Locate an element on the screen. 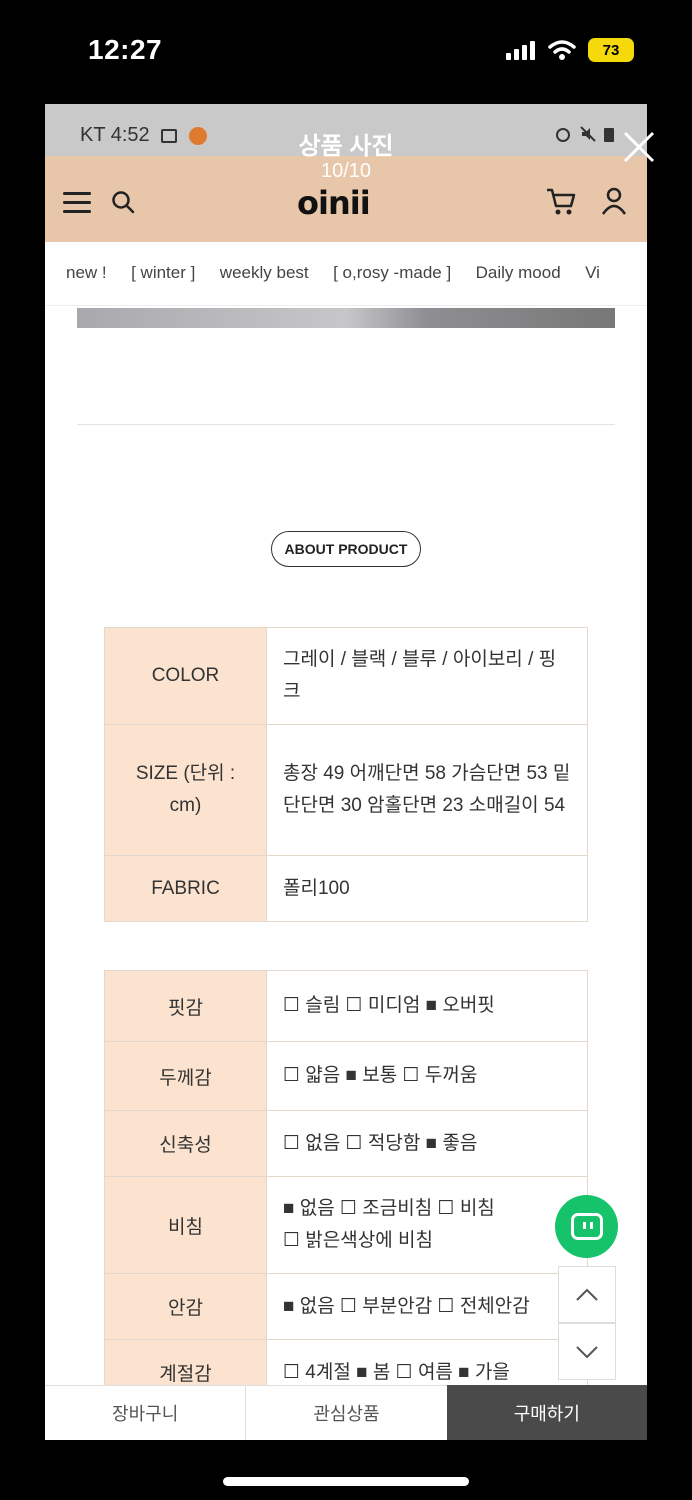 This screenshot has width=692, height=1500. feature-key: 안감 is located at coordinates (185, 1306).